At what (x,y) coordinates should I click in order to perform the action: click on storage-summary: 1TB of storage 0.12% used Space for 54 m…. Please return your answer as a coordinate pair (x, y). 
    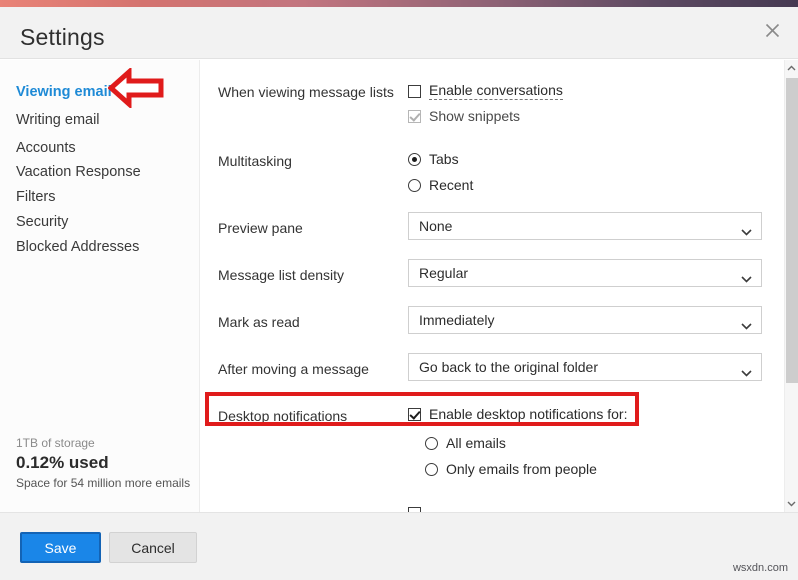
    Looking at the image, I should click on (106, 463).